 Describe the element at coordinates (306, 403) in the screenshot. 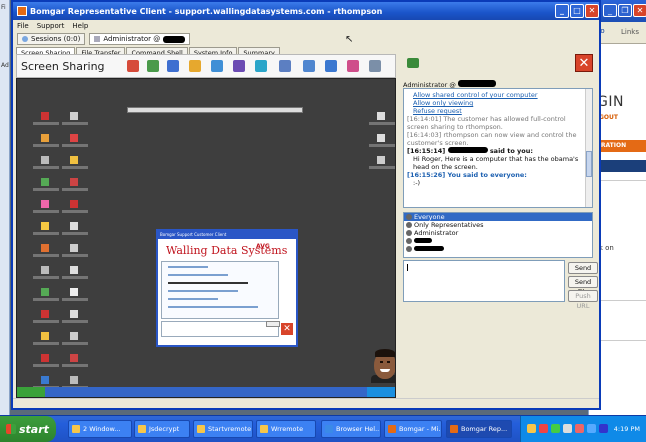

I see `horizontal-scrollbar` at that location.